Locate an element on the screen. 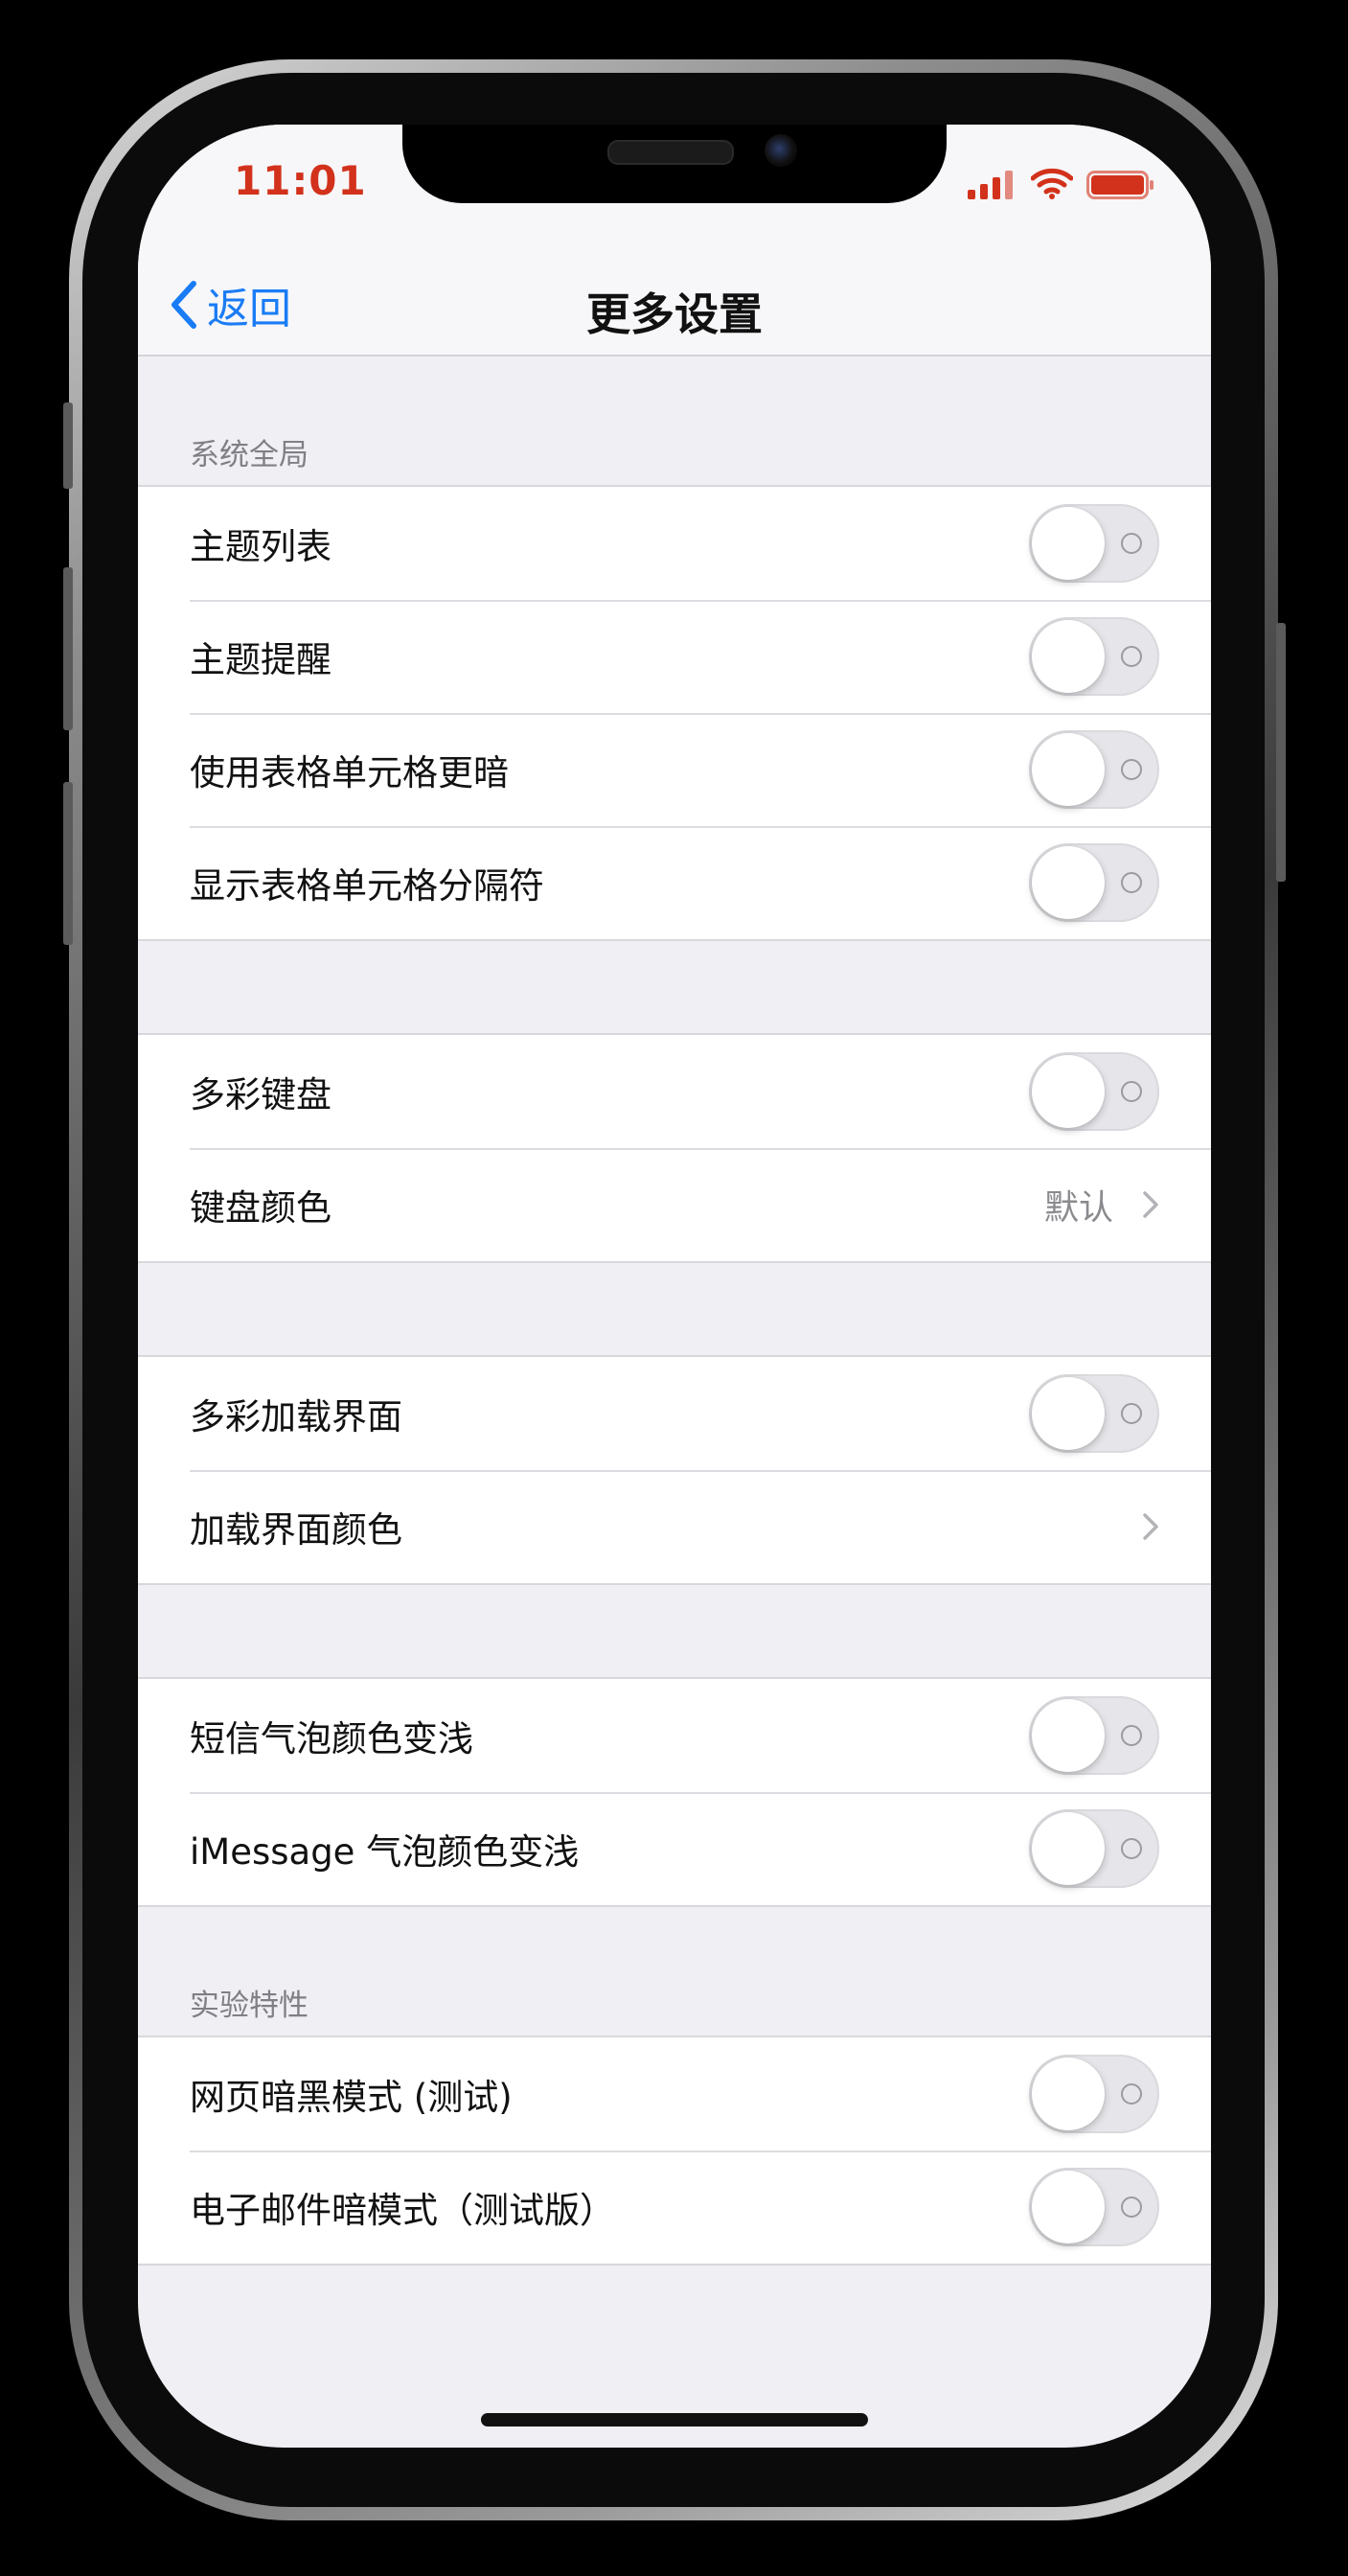 The height and width of the screenshot is (2576, 1348). speaker is located at coordinates (670, 152).